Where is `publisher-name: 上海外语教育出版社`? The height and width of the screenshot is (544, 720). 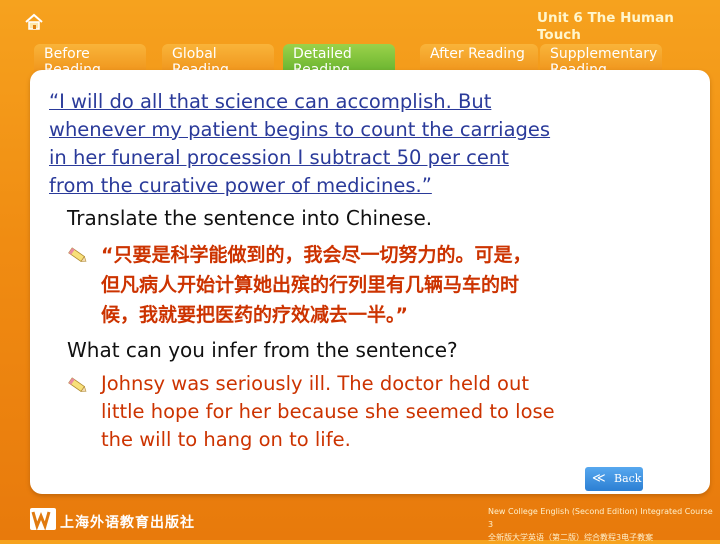 publisher-name: 上海外语教育出版社 is located at coordinates (127, 523).